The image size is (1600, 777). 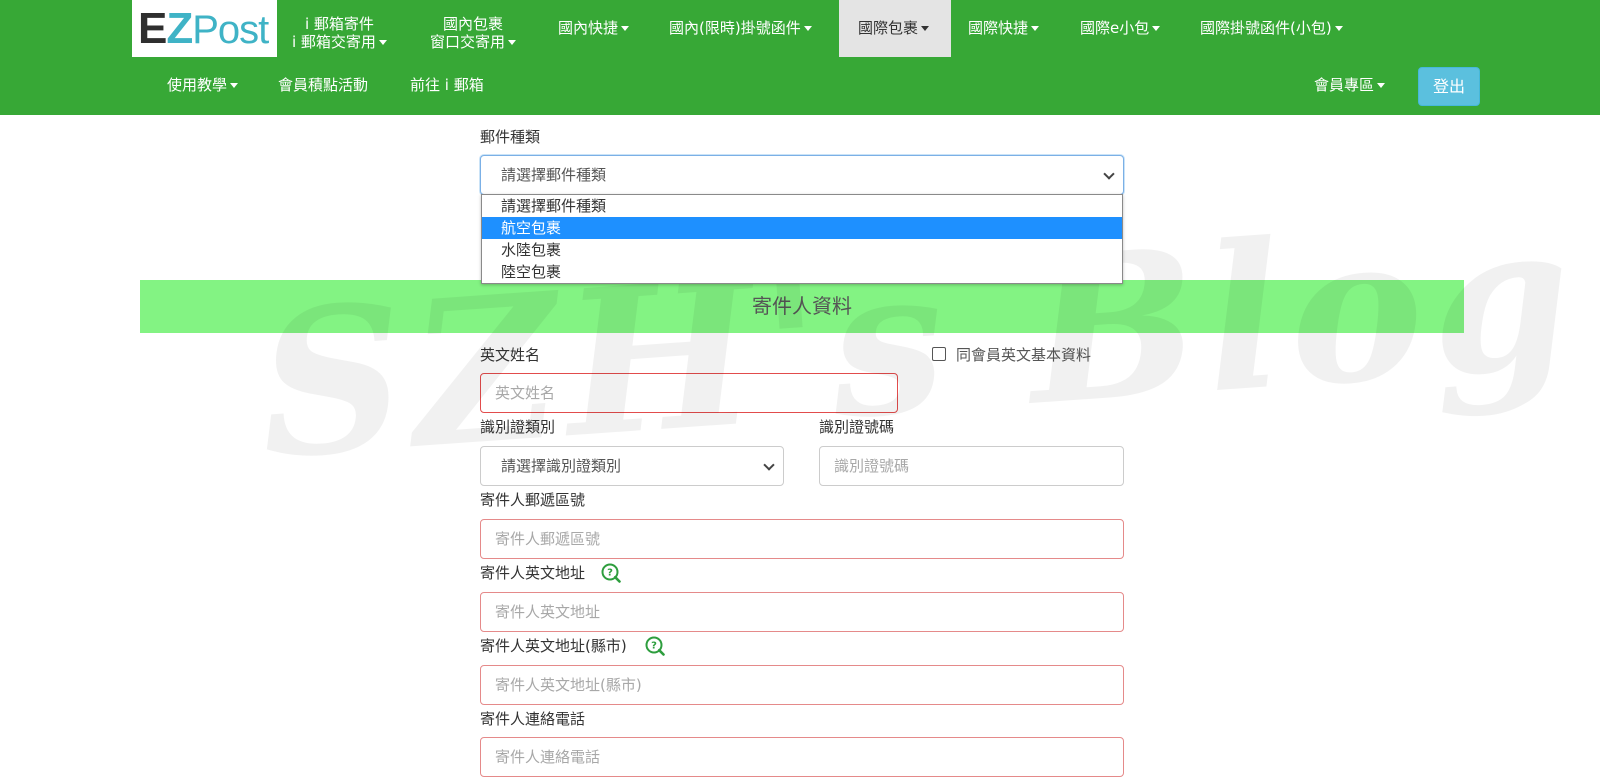 I want to click on logo-e: E, so click(x=152, y=28).